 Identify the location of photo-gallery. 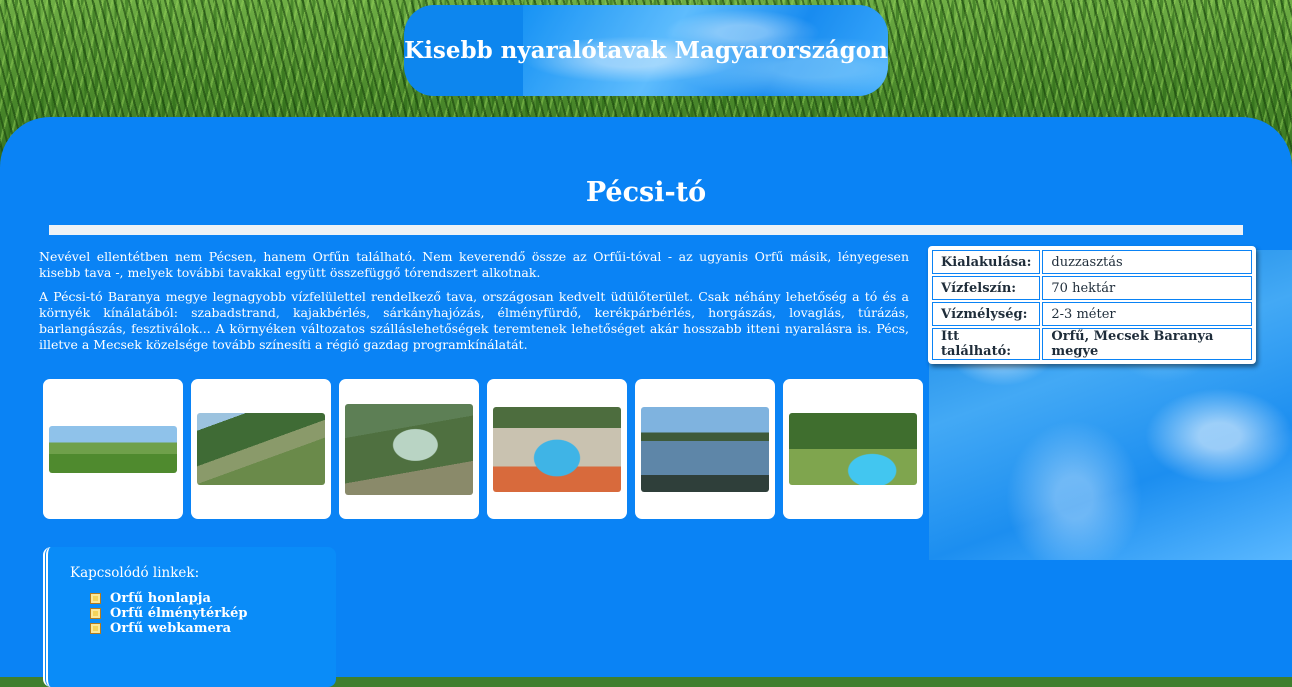
(483, 449).